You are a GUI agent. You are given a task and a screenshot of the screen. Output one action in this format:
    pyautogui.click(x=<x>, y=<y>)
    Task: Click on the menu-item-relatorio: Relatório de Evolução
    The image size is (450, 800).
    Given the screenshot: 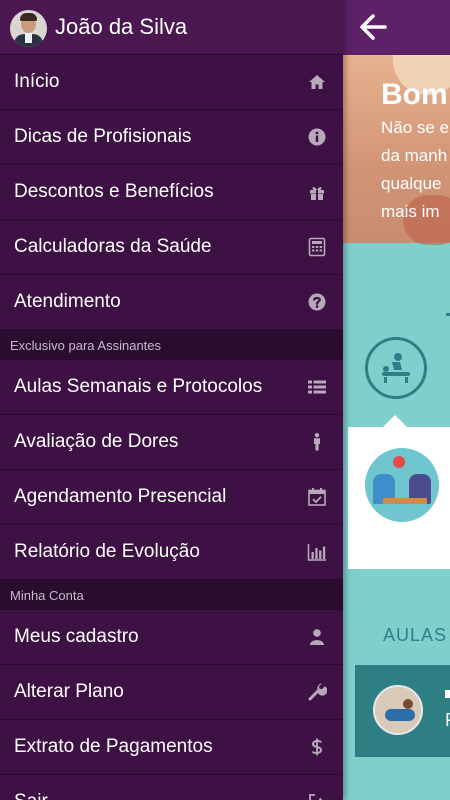 What is the action you would take?
    pyautogui.click(x=171, y=552)
    